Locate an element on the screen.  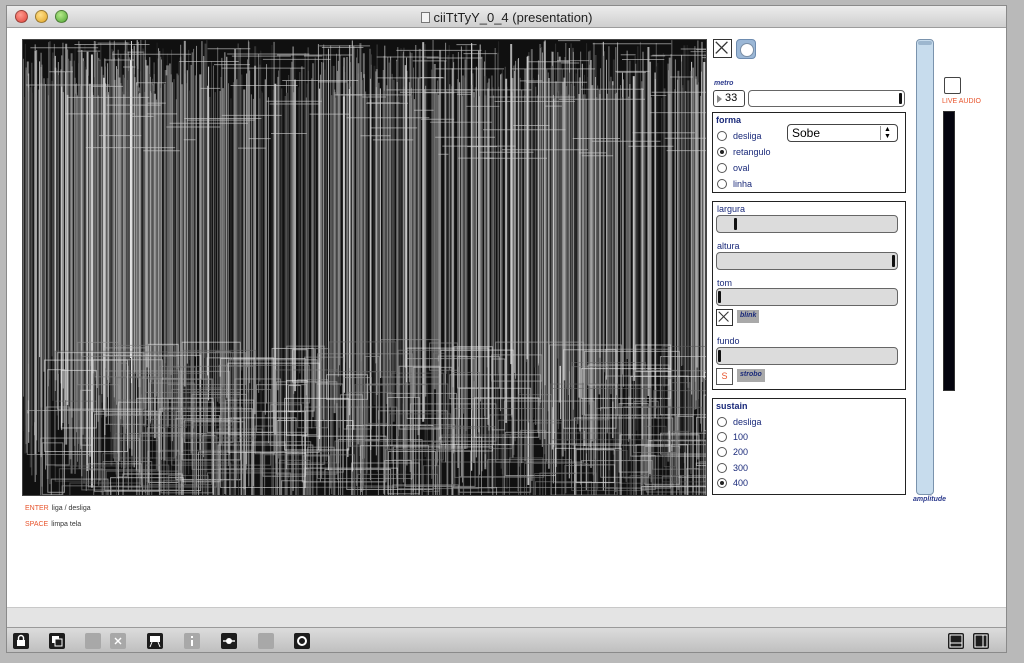
connect-glyph is located at coordinates (229, 641).